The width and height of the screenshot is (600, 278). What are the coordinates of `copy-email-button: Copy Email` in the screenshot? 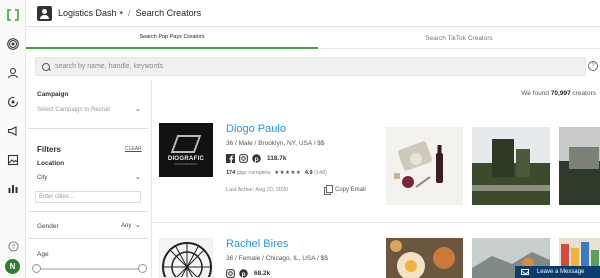 It's located at (345, 190).